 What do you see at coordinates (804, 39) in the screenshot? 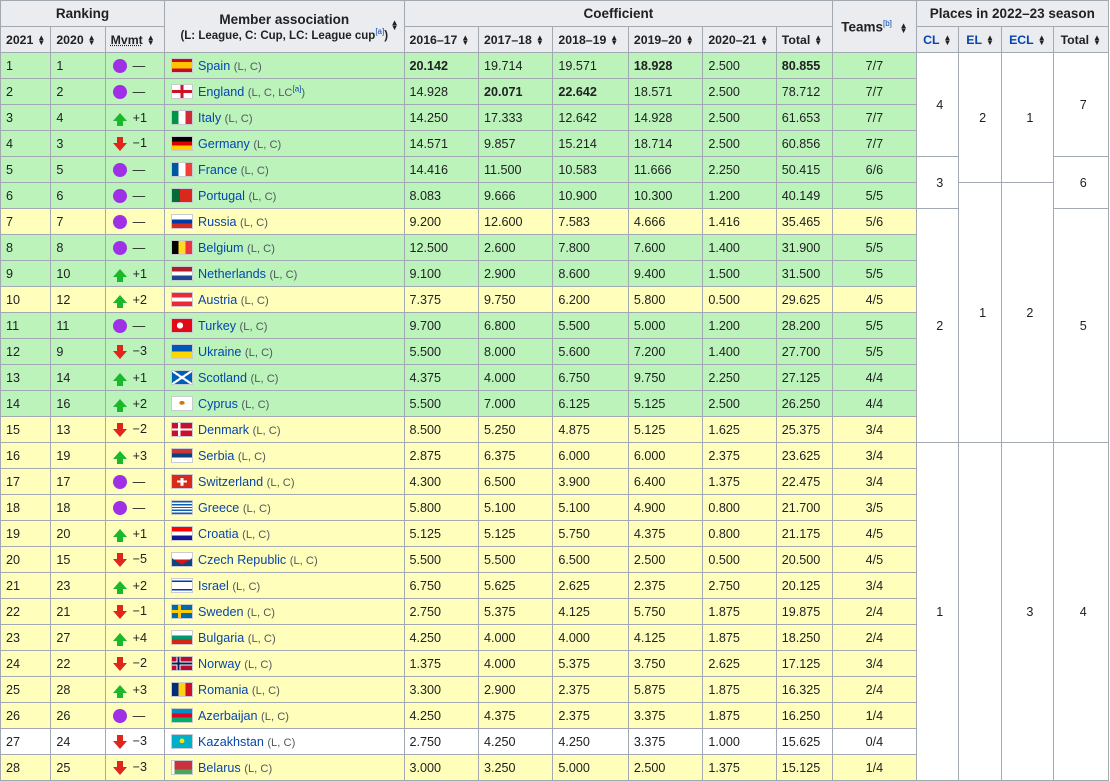
I see `season-col-header: Total ▲ ▼` at bounding box center [804, 39].